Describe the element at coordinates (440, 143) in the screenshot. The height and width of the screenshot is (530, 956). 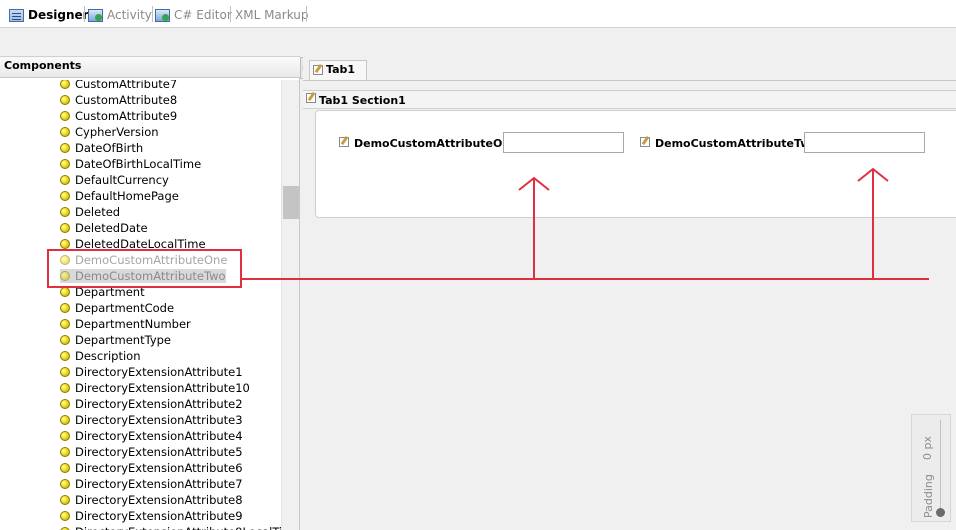
I see `field-label-demo-one: DemoCustomAttributeOne :` at that location.